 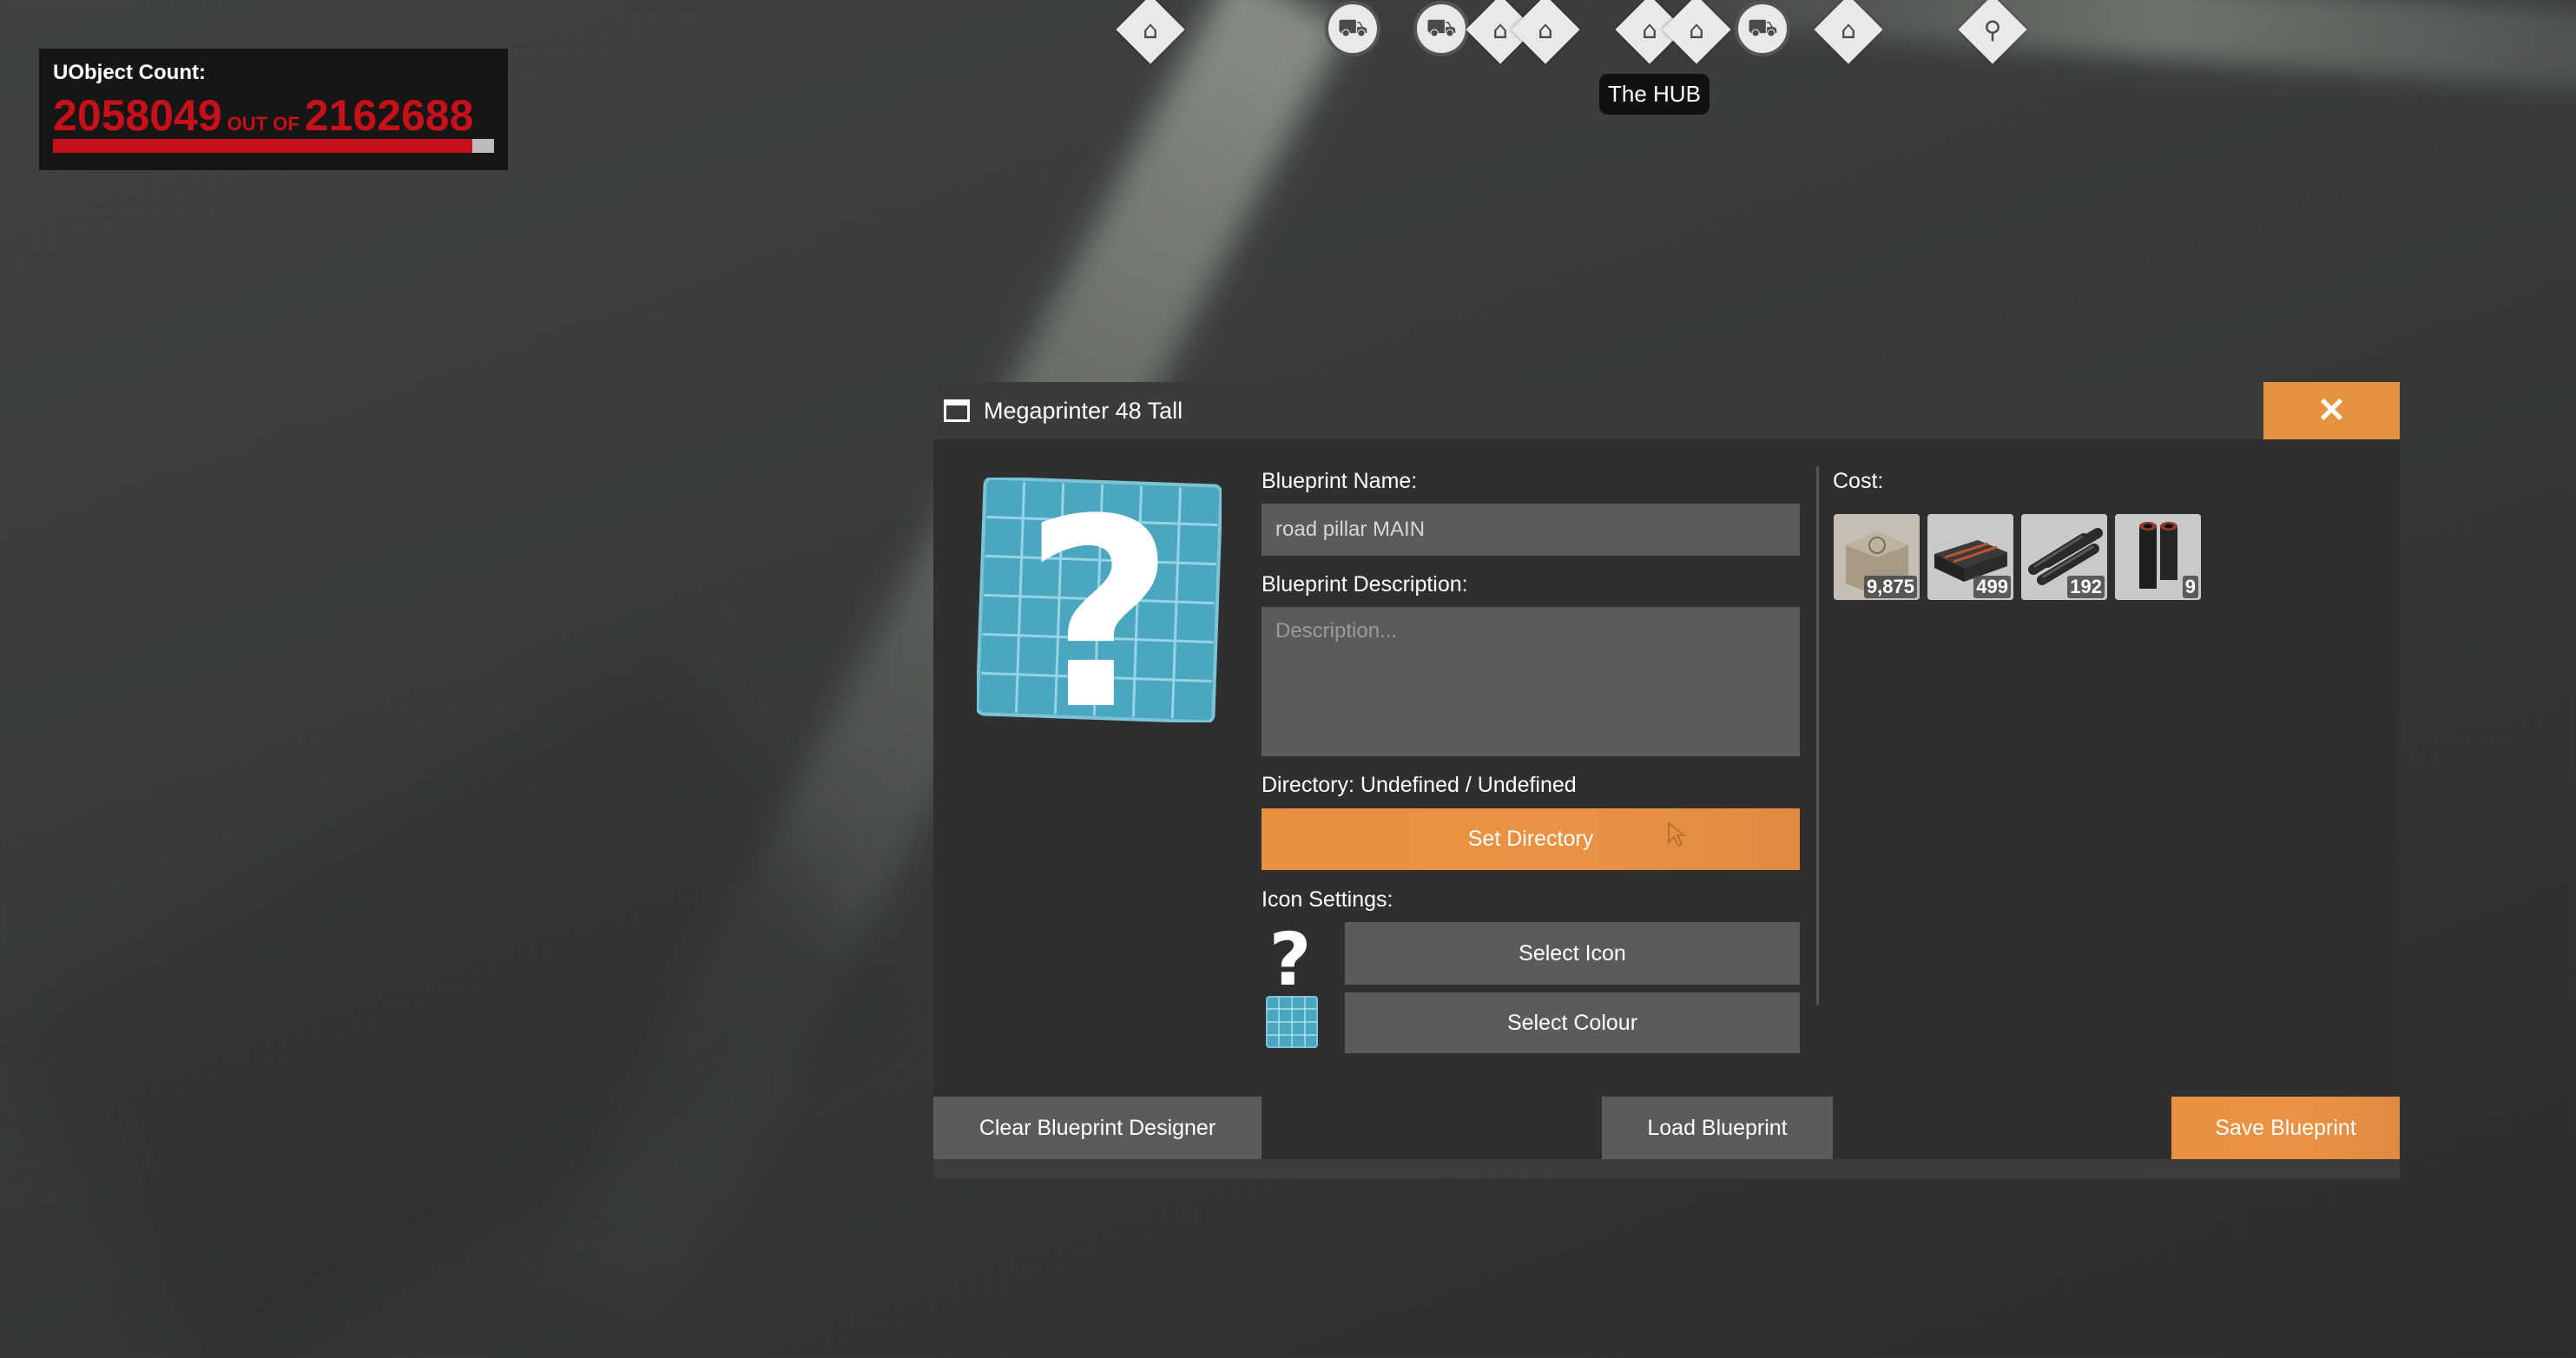 What do you see at coordinates (129, 72) in the screenshot?
I see `uobject-label: UObject Count:` at bounding box center [129, 72].